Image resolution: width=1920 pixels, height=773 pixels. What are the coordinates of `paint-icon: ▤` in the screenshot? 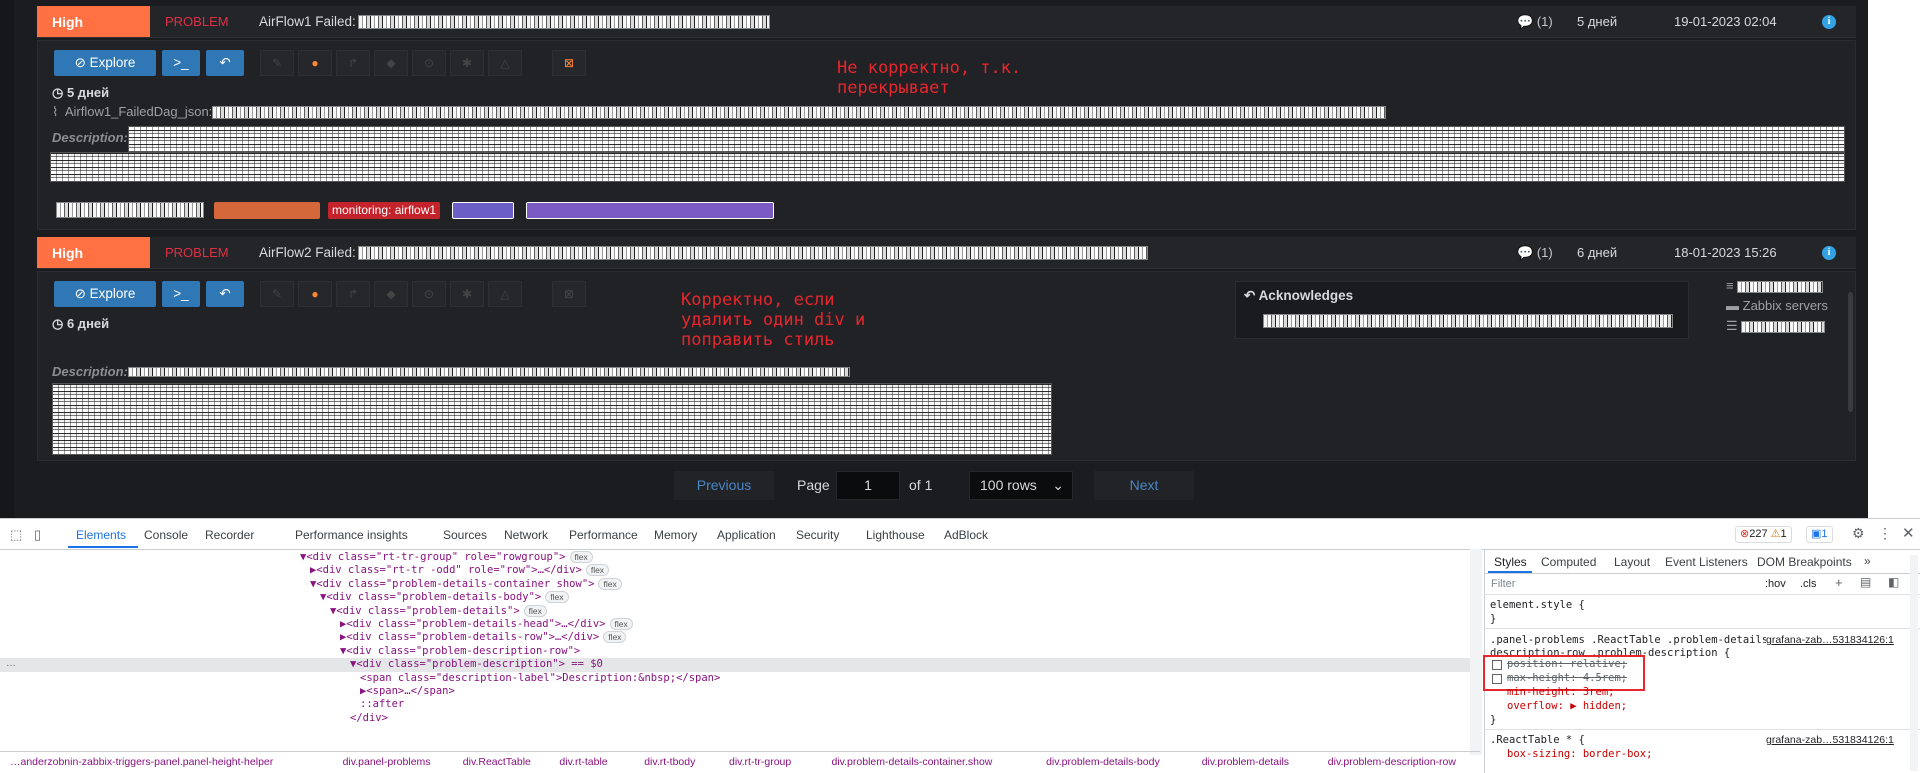 It's located at (1865, 582).